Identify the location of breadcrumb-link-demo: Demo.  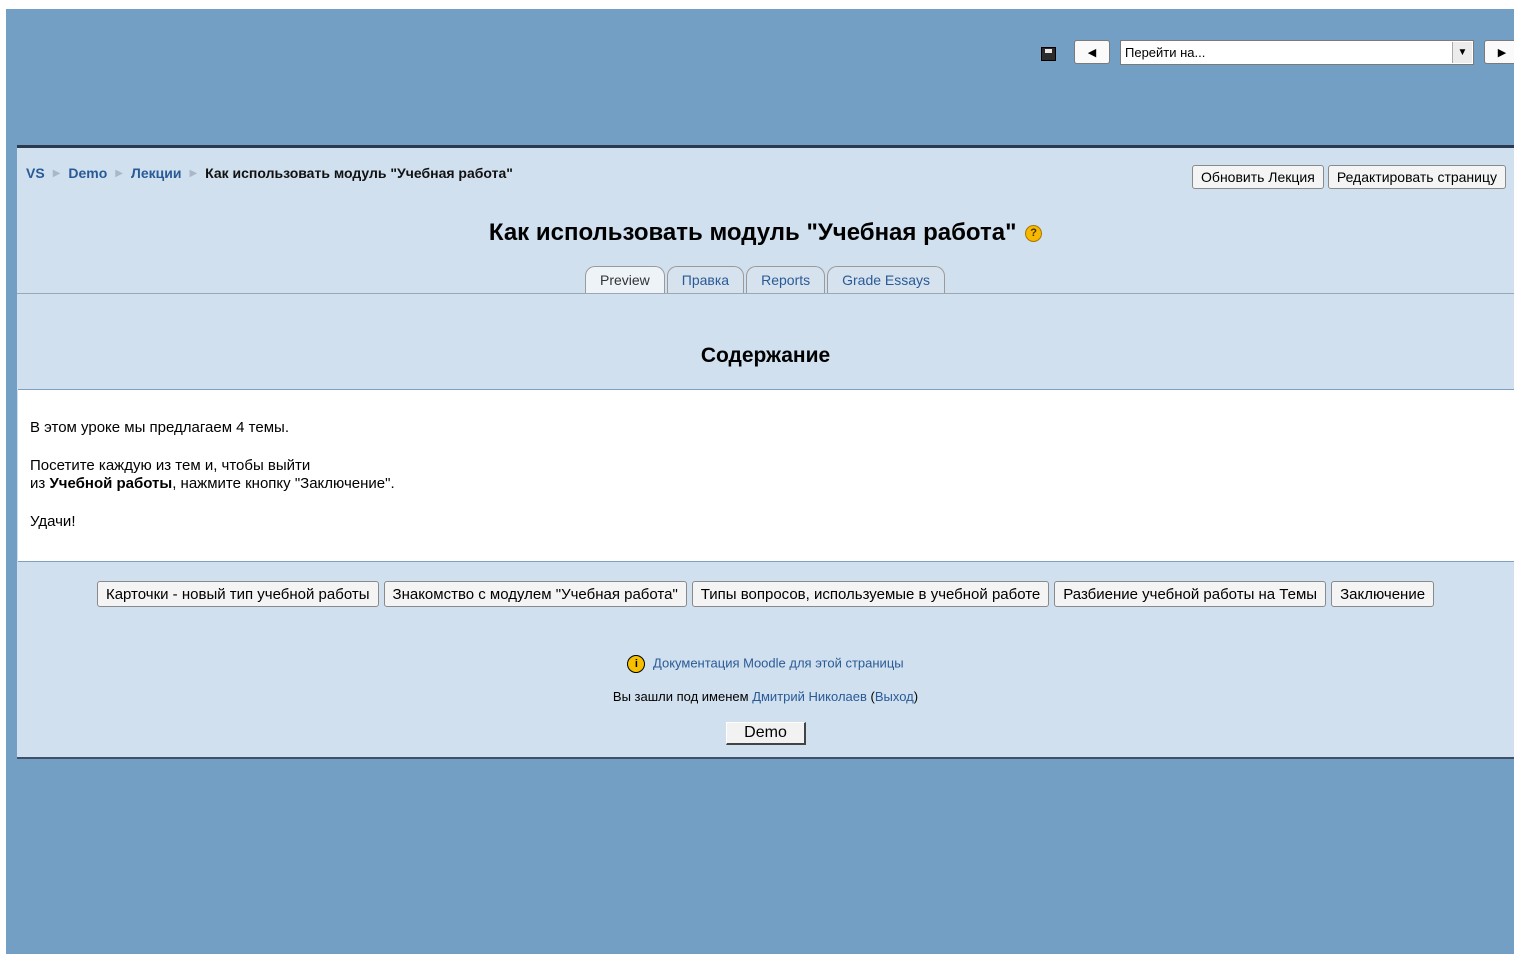
(87, 173).